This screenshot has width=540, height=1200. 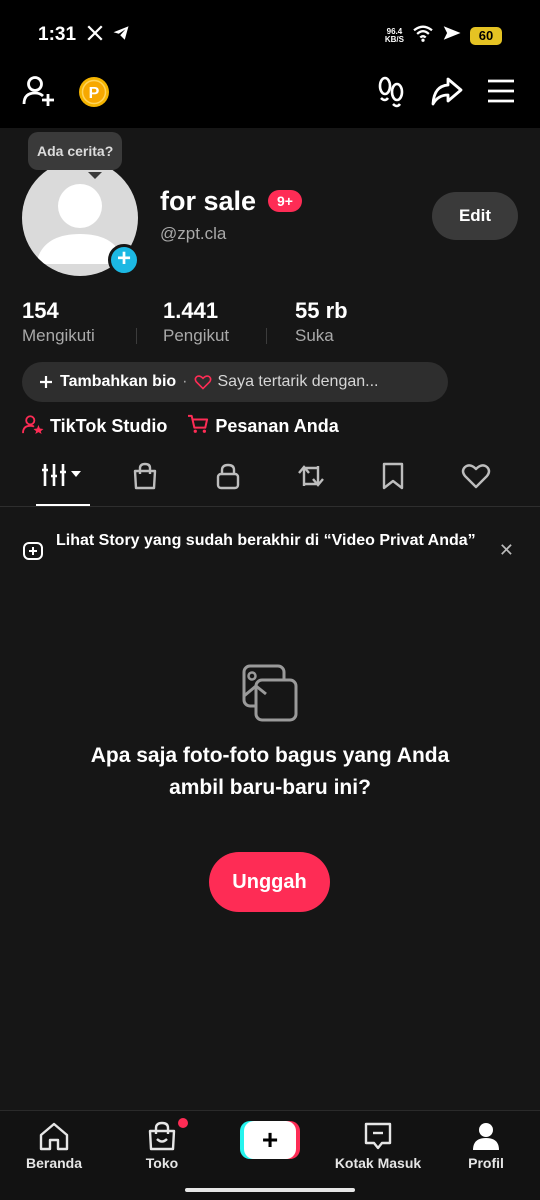 I want to click on add-story-button: +, so click(x=124, y=260).